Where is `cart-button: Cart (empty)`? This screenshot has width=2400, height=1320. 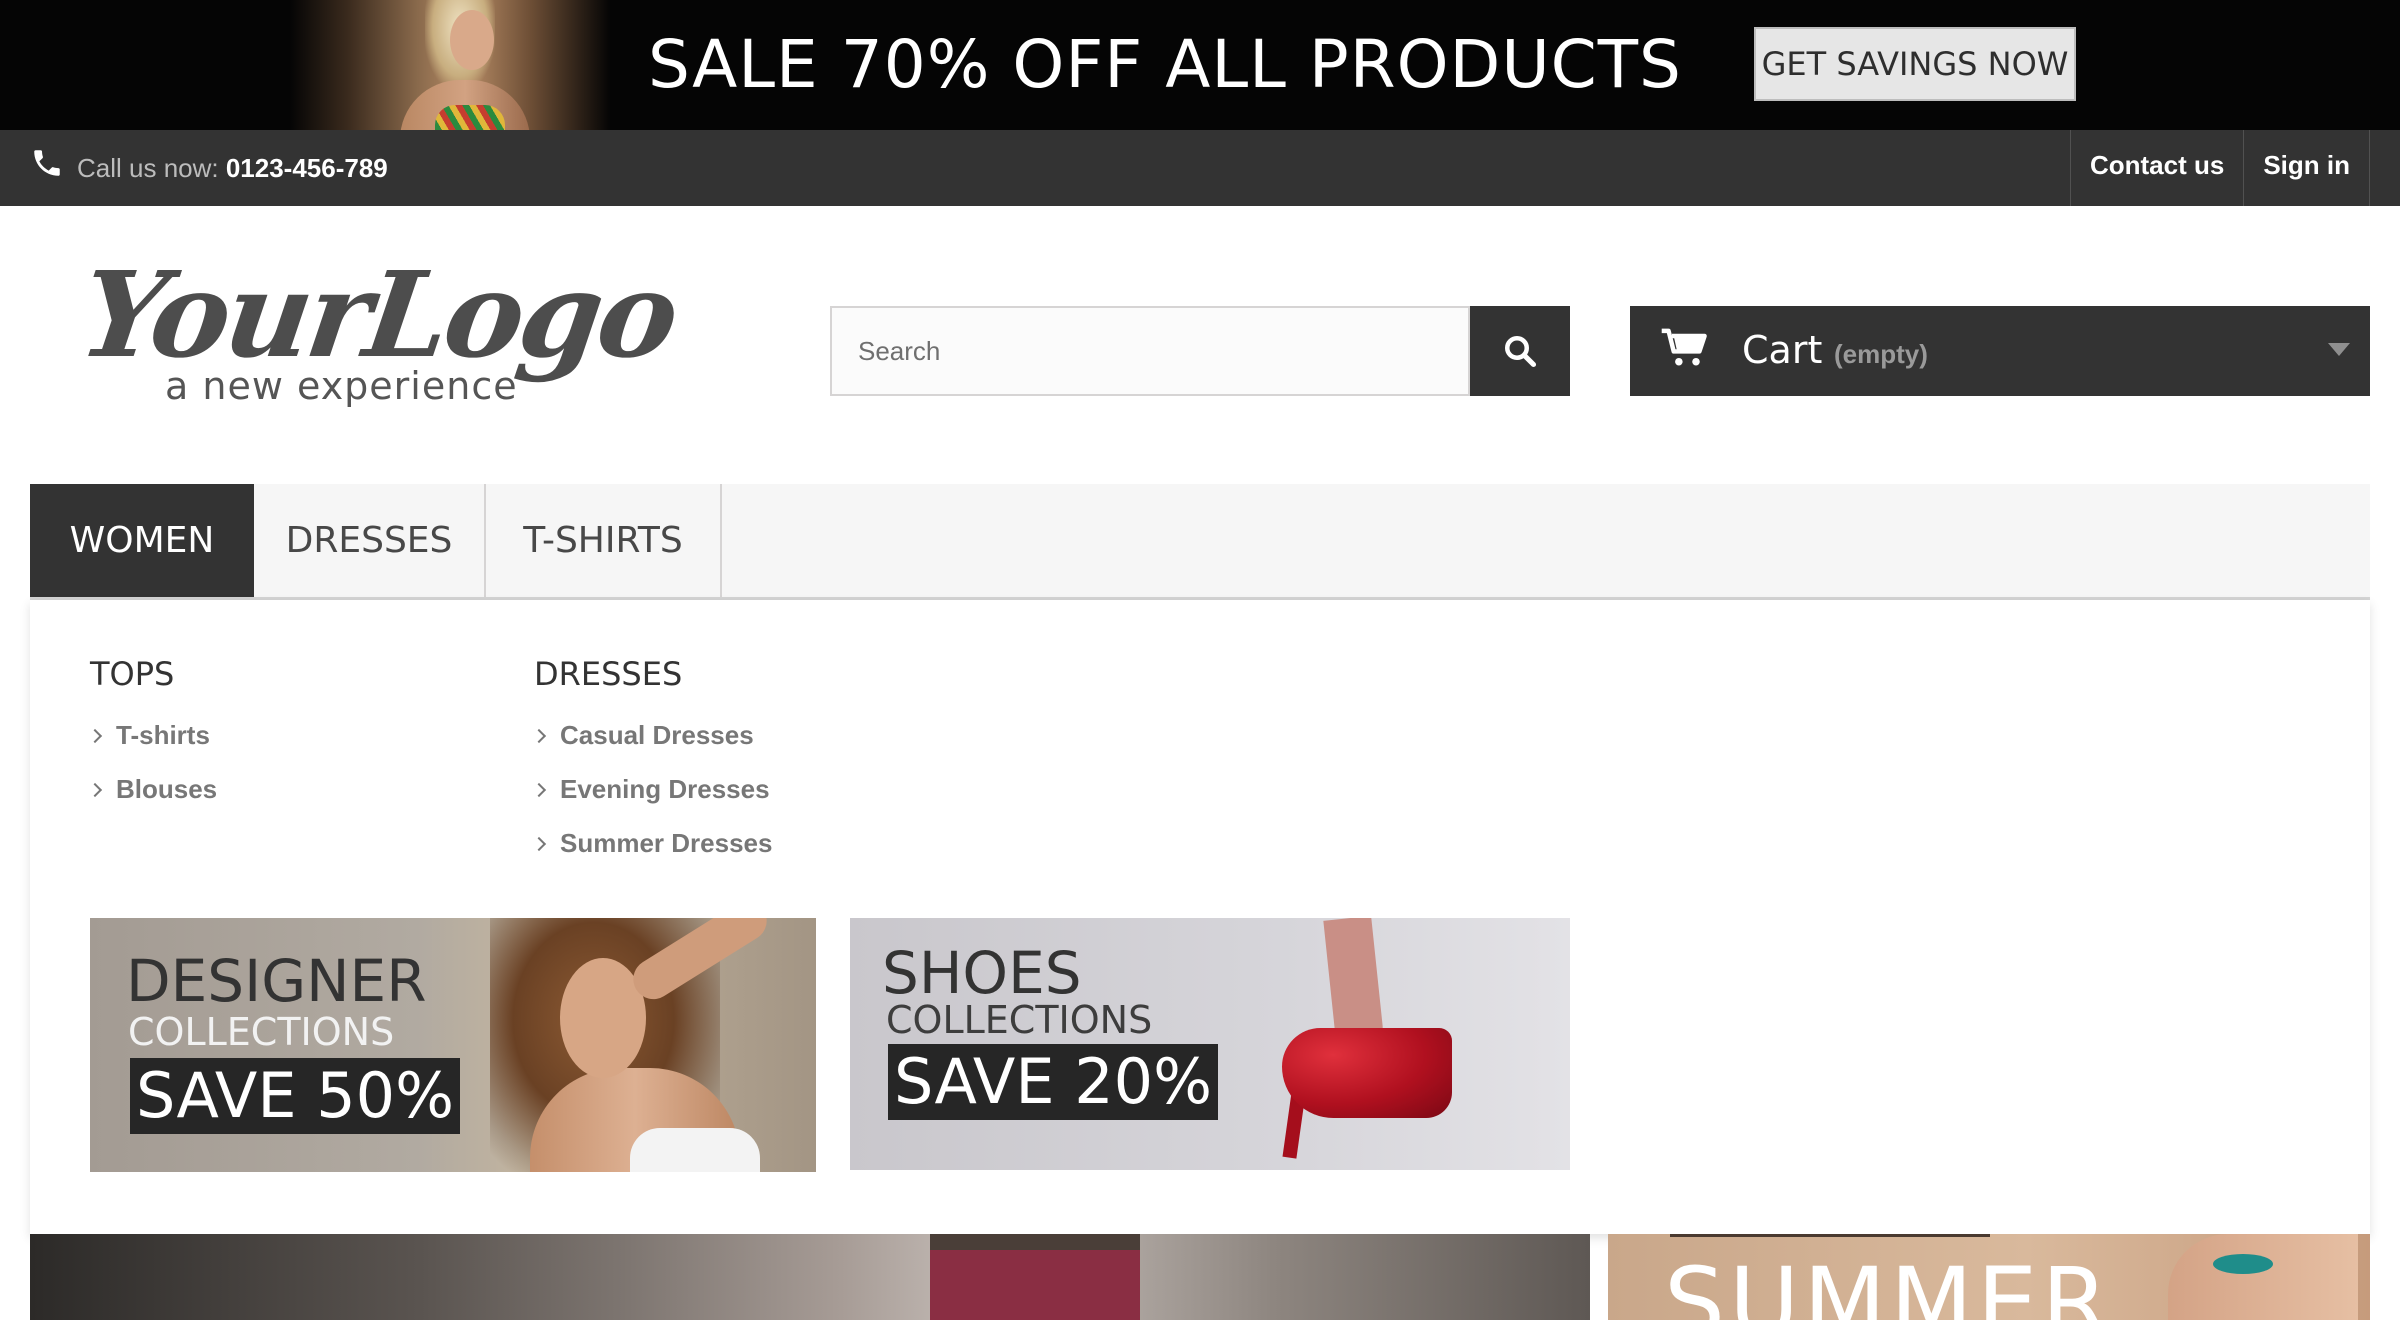 cart-button: Cart (empty) is located at coordinates (2000, 351).